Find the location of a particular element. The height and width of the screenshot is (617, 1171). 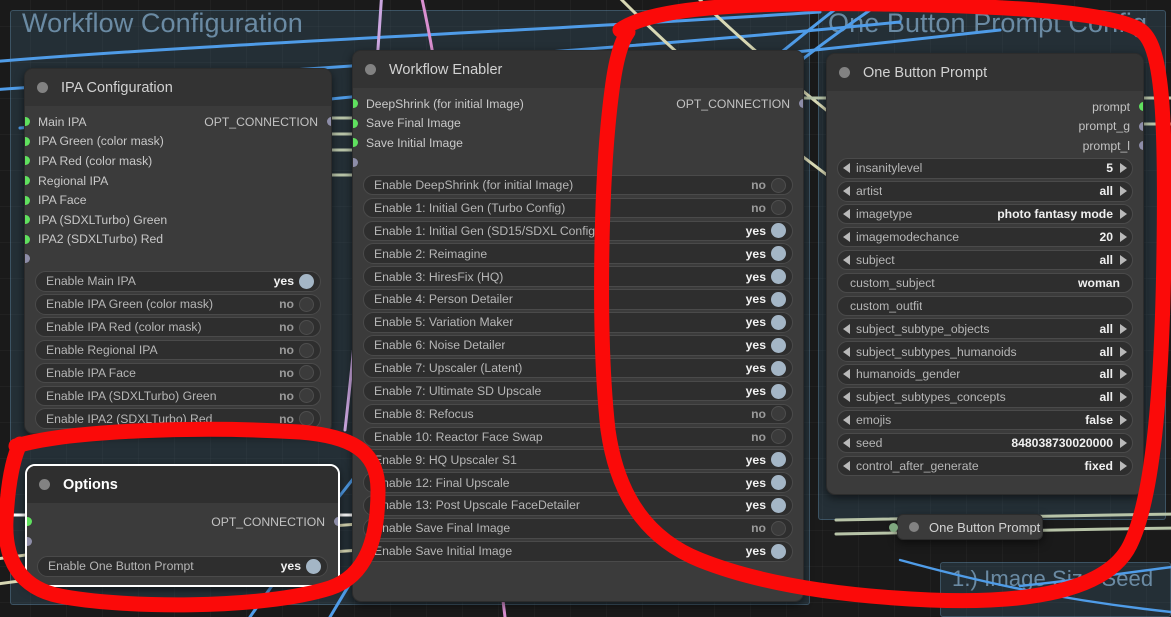

toggle-enable-ipa2-sdxlturbo-red: Enable IPA2 (SDXLTurbo) Red no is located at coordinates (178, 418).